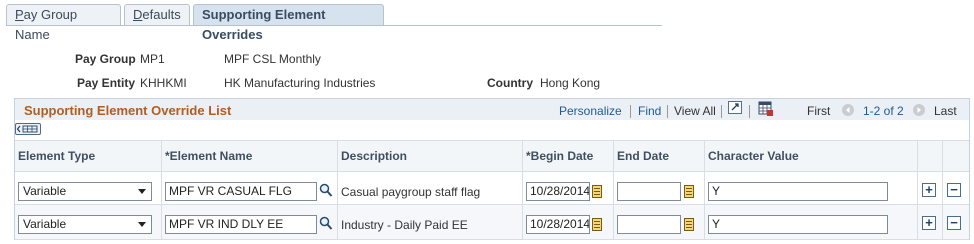 Image resolution: width=974 pixels, height=244 pixels. I want to click on next-arrow-icon, so click(919, 110).